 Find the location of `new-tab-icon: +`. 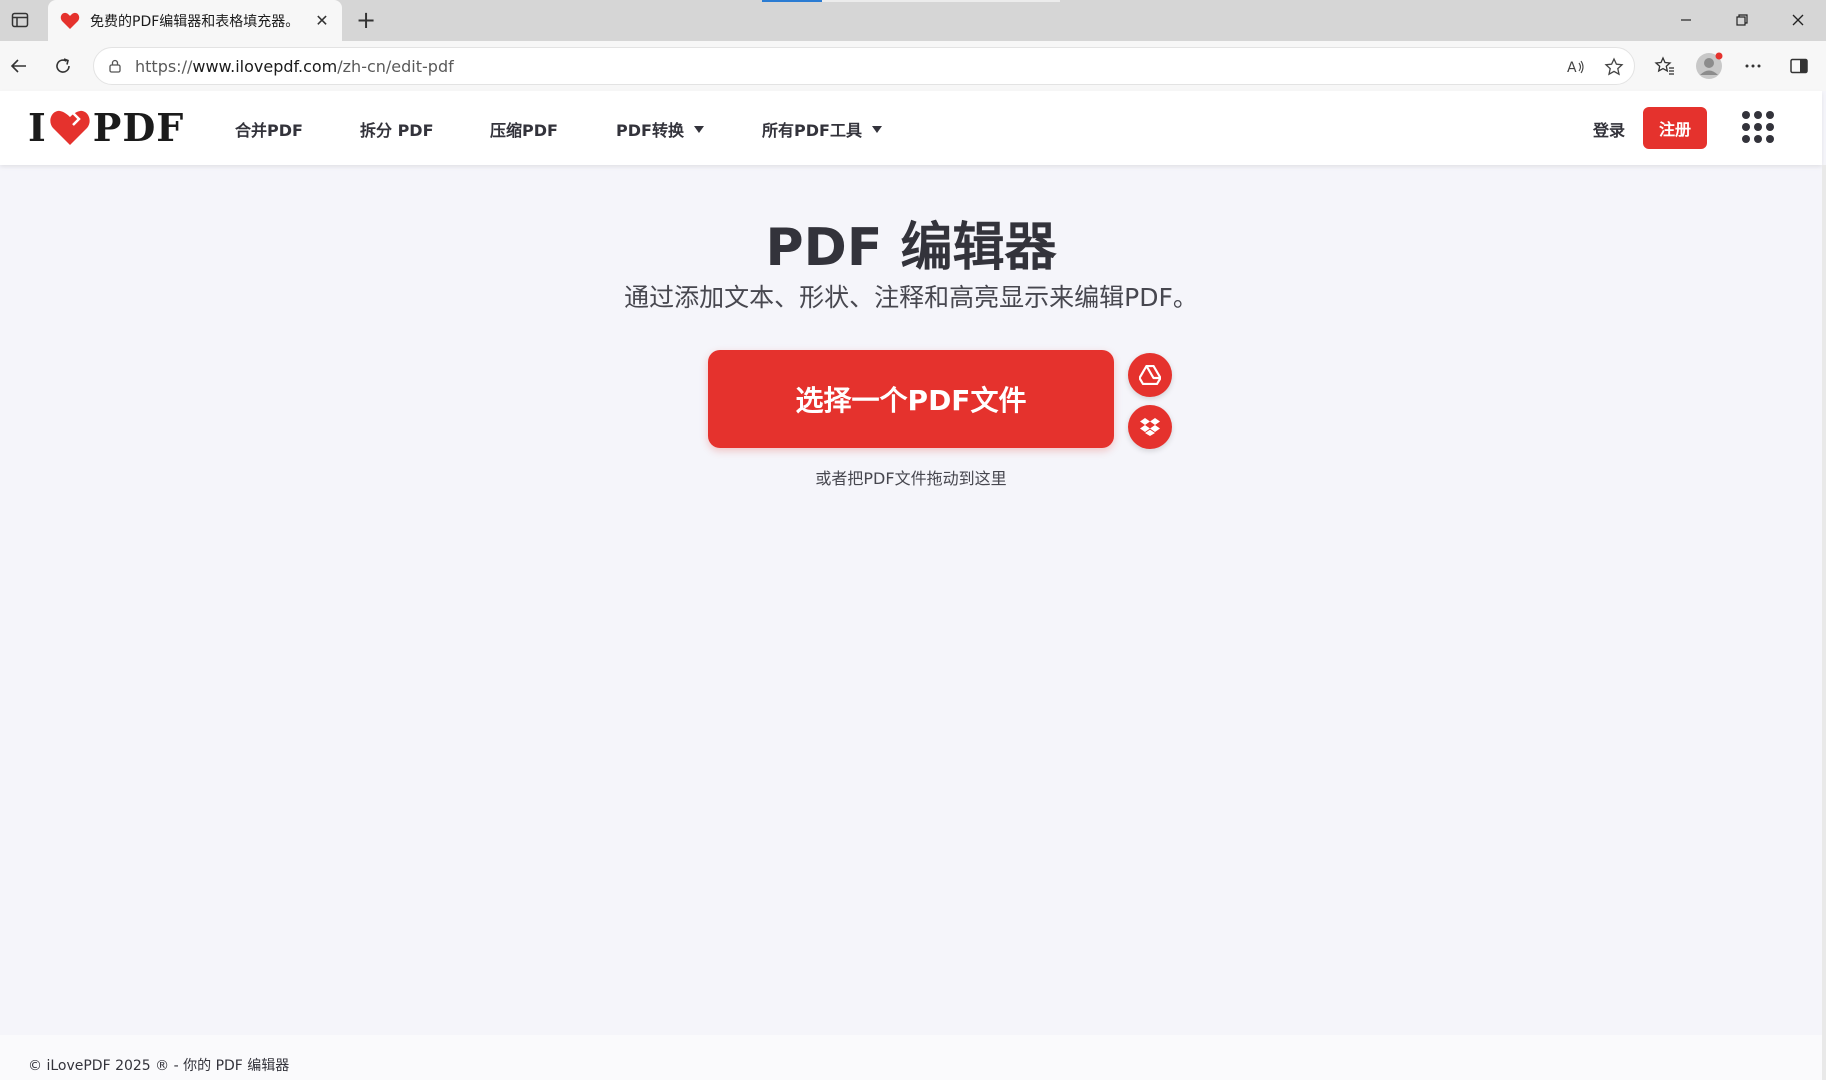

new-tab-icon: + is located at coordinates (366, 20).